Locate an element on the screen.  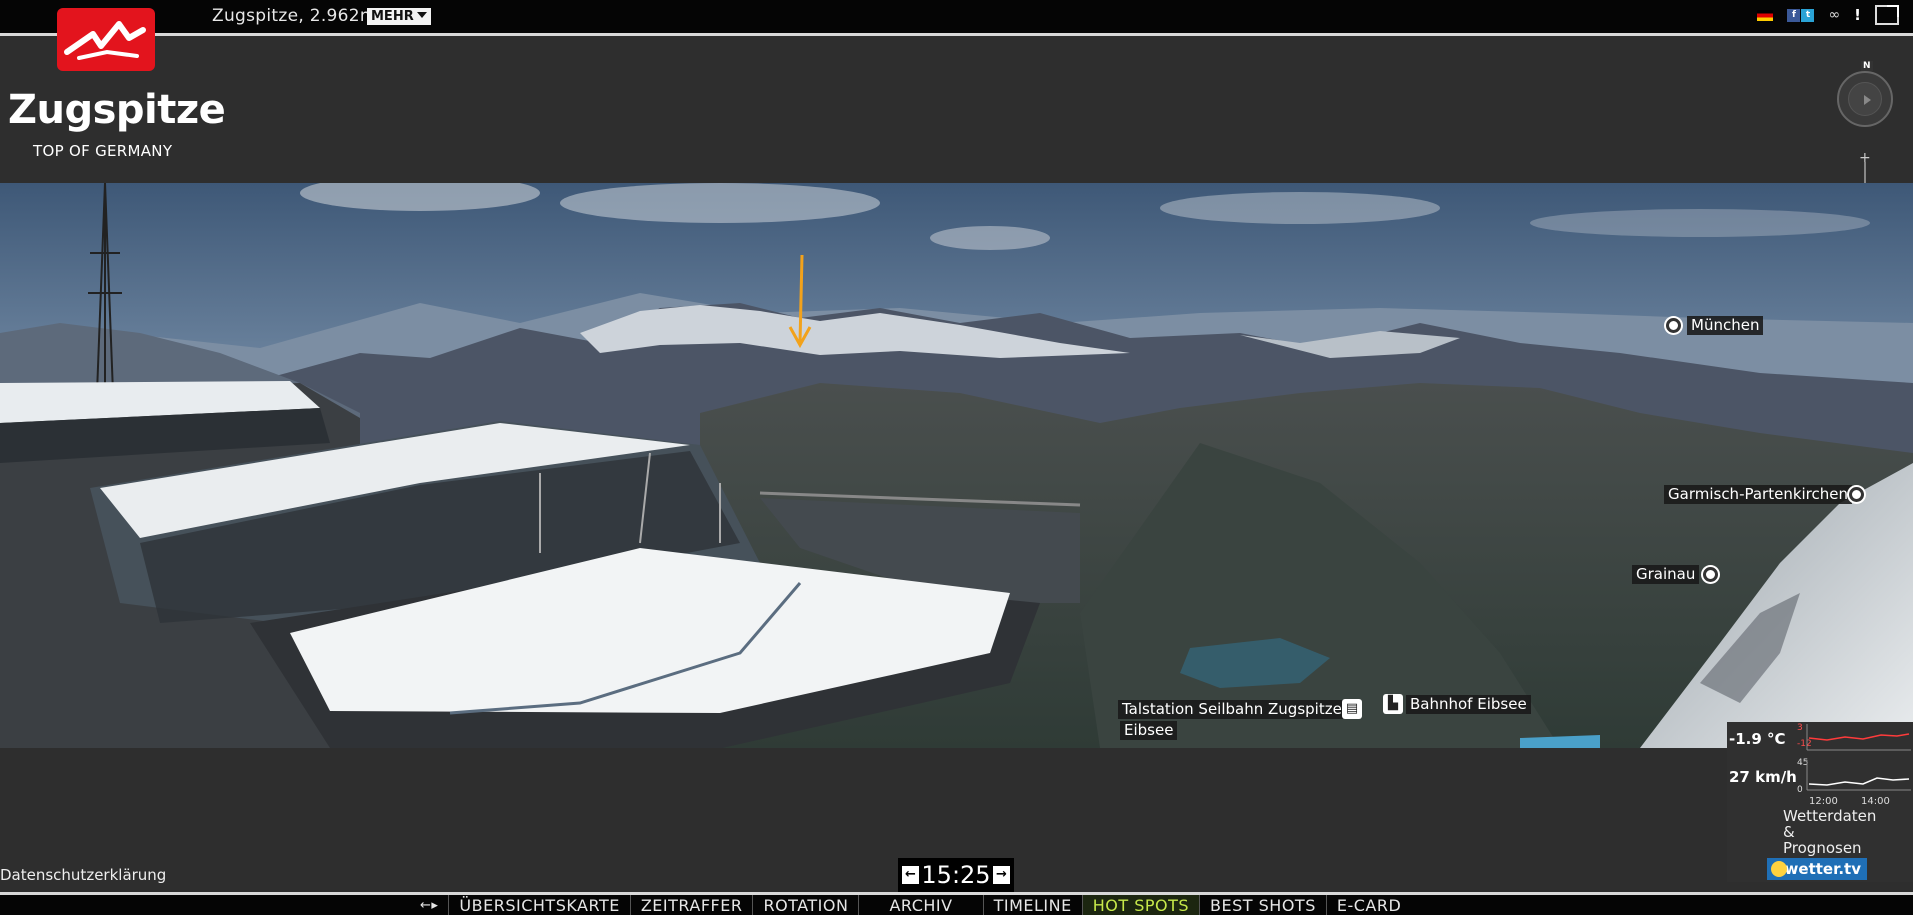
compass-control: N is located at coordinates (1865, 94).